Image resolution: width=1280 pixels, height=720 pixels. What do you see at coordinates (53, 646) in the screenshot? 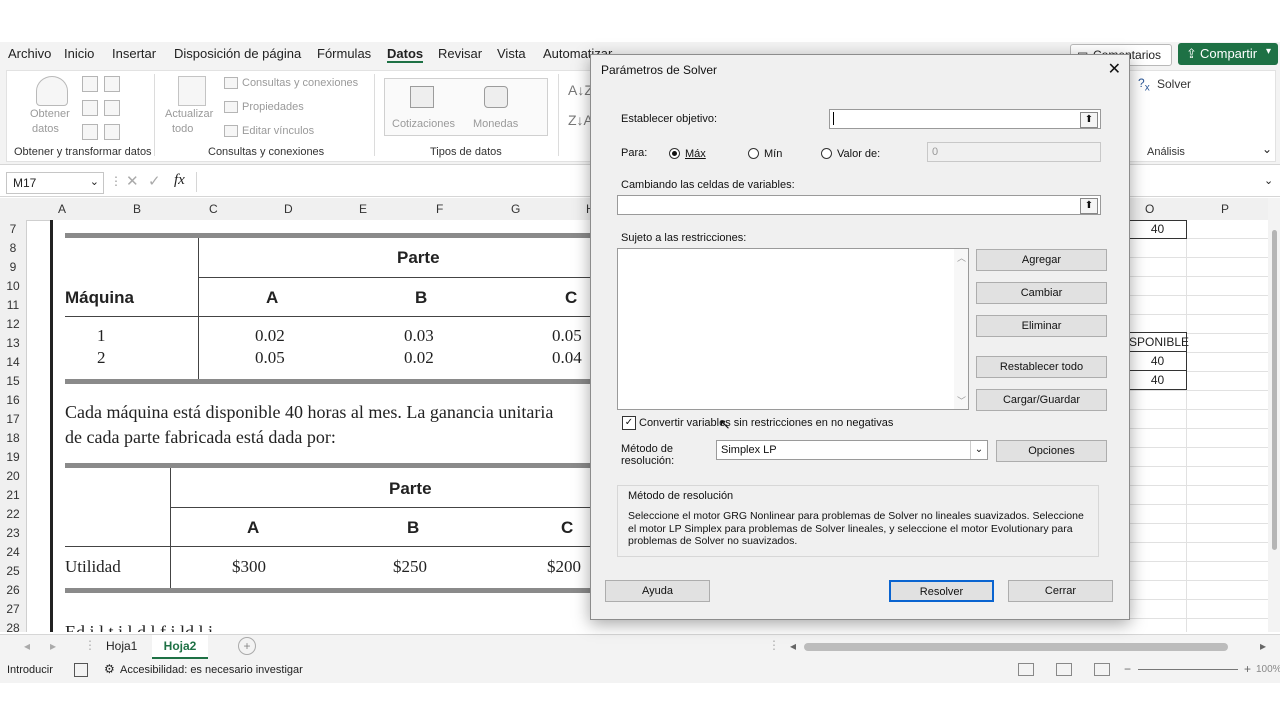
I see `next-sheet-icon: ▸` at bounding box center [53, 646].